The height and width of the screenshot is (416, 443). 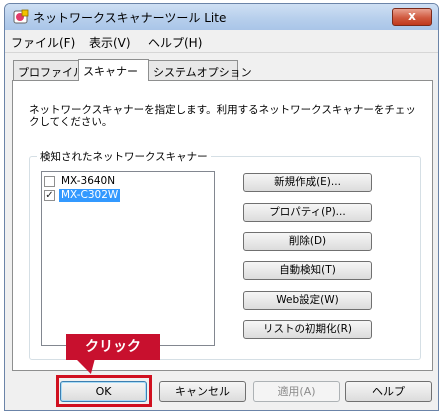 I want to click on menu-bar: ファイル(F) 表示(V) ヘルプ(H), so click(x=221, y=41).